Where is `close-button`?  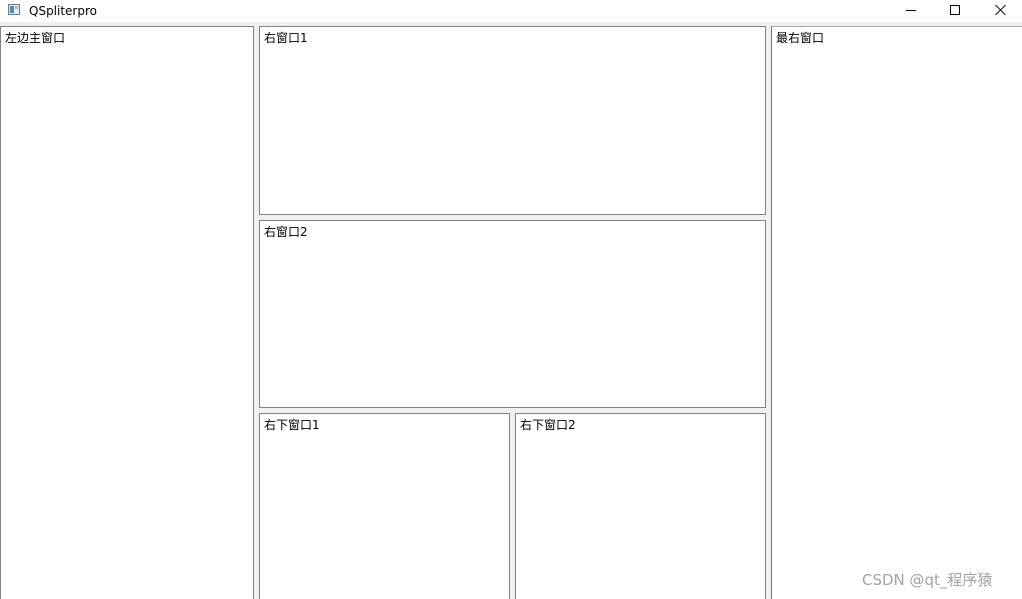
close-button is located at coordinates (1000, 11).